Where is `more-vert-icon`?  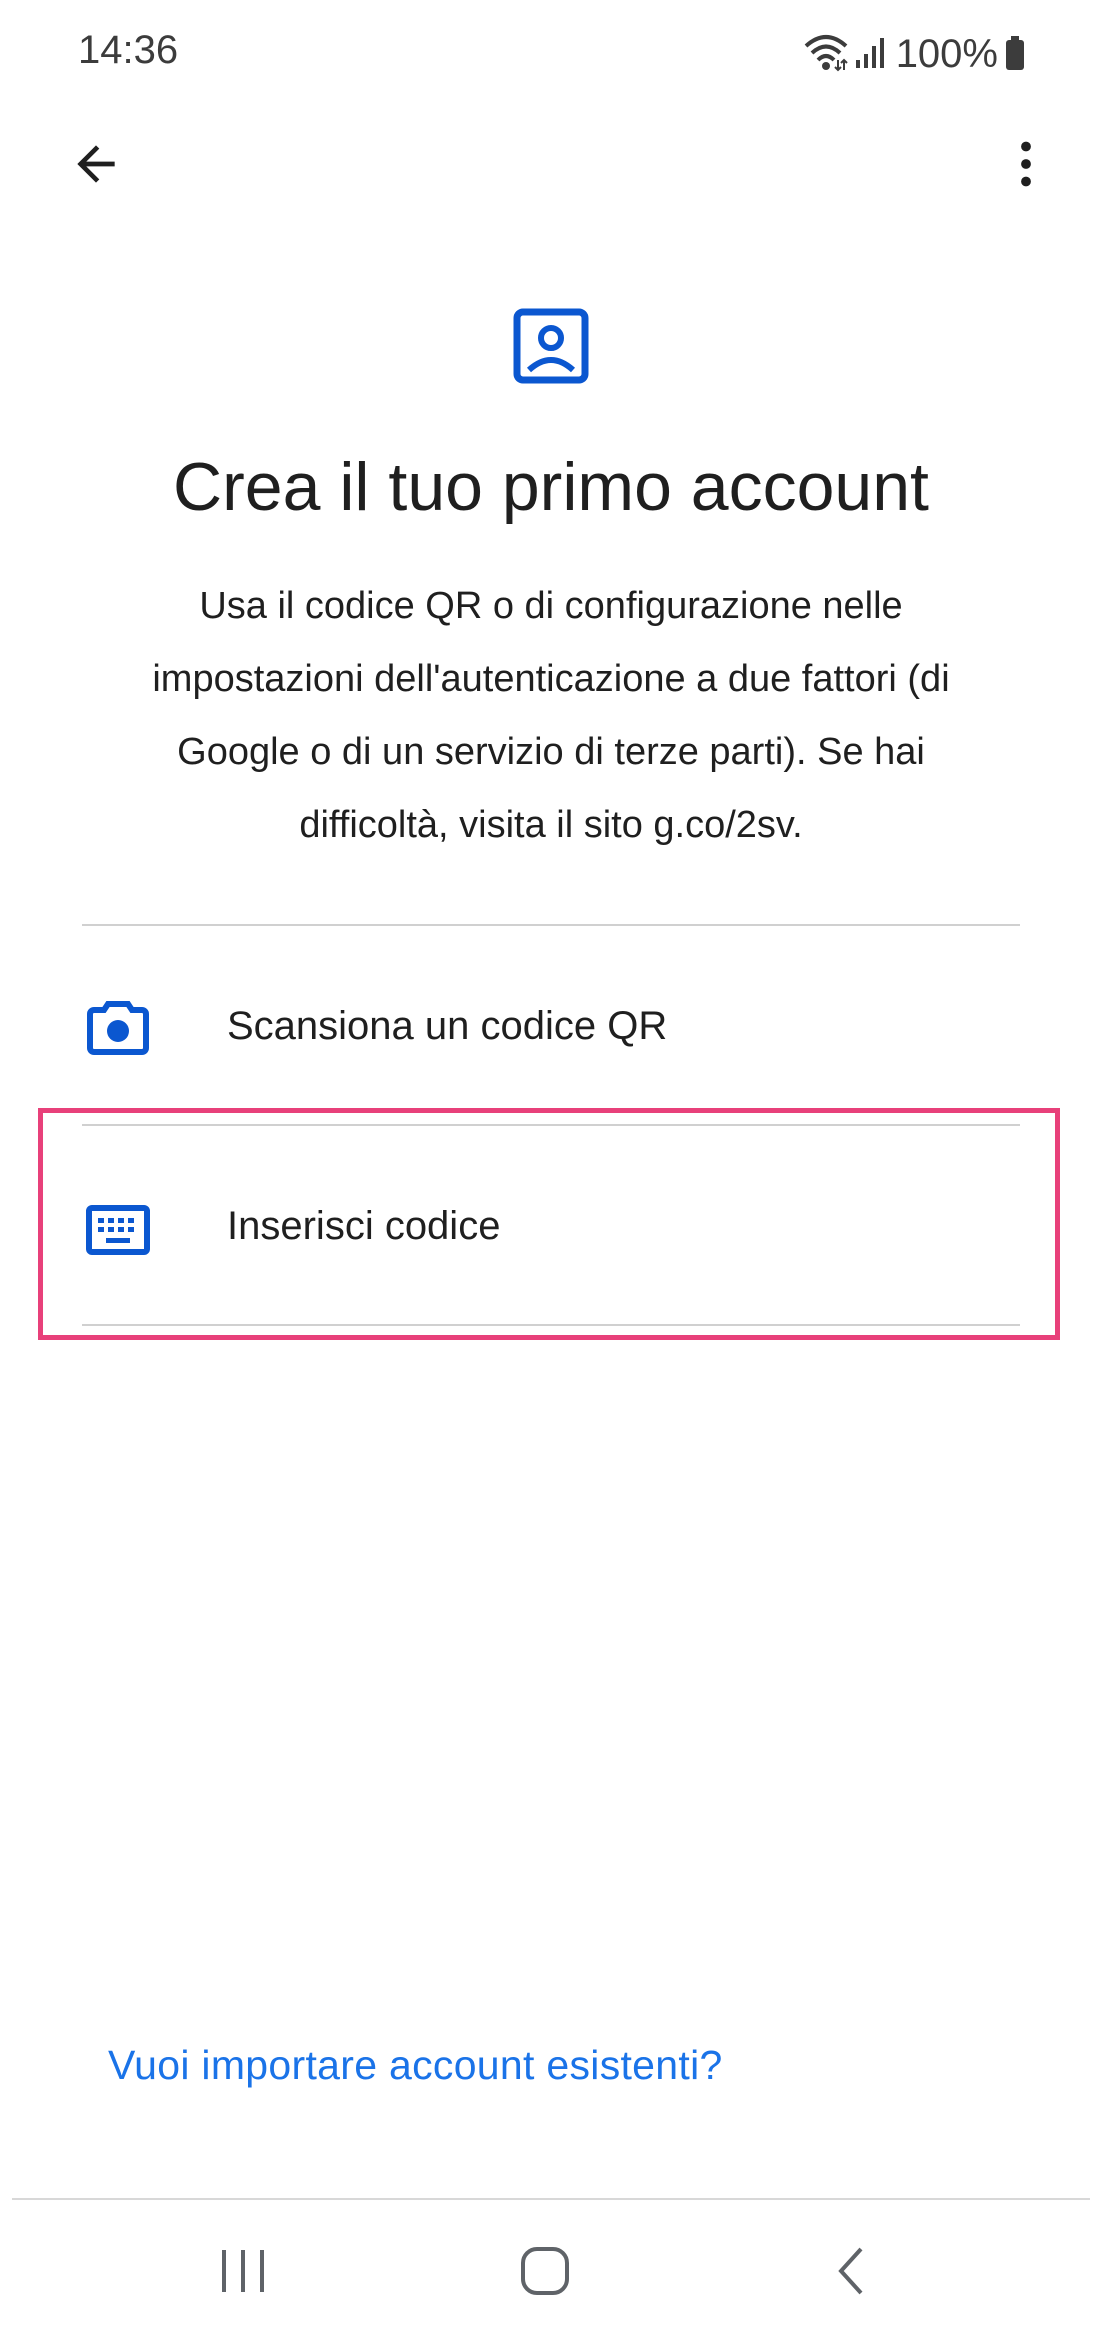
more-vert-icon is located at coordinates (1026, 166).